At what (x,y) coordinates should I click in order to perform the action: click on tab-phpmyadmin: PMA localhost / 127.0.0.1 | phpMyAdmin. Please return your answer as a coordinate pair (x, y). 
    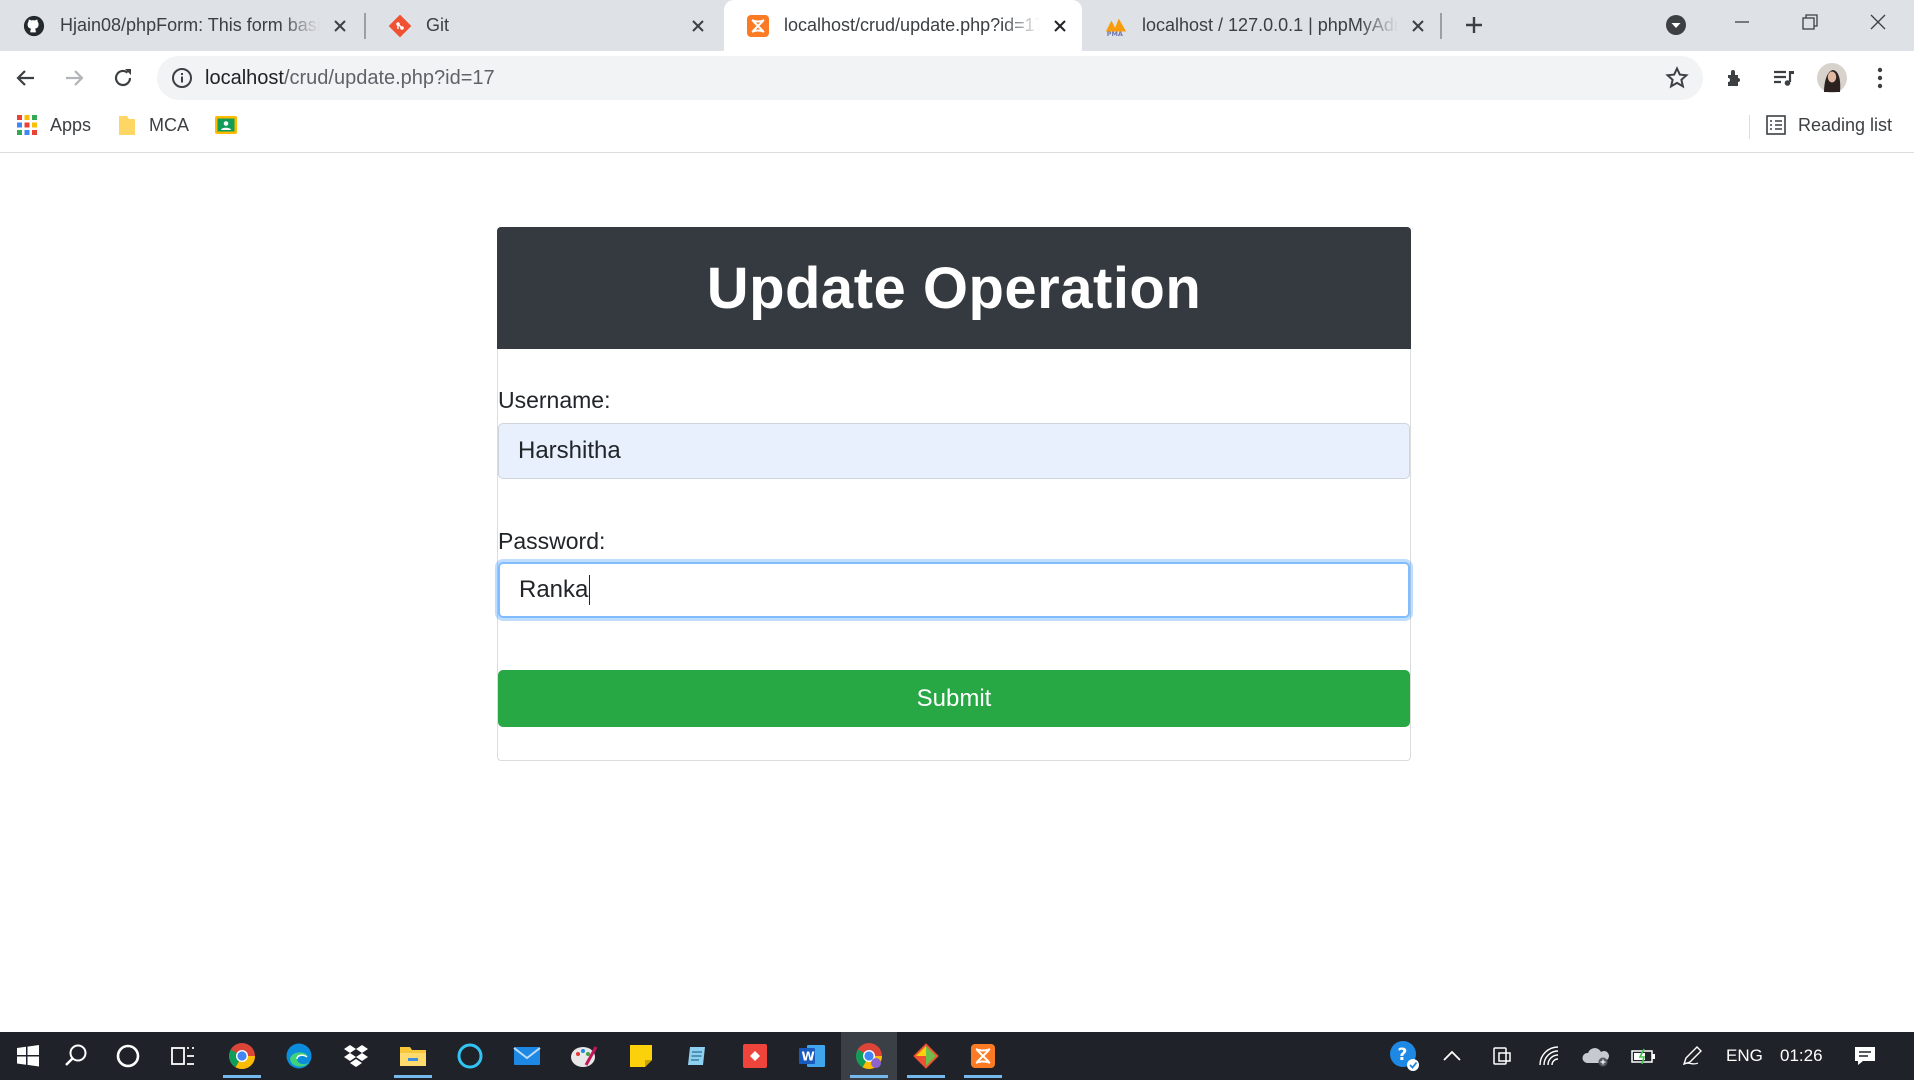
    Looking at the image, I should click on (1261, 25).